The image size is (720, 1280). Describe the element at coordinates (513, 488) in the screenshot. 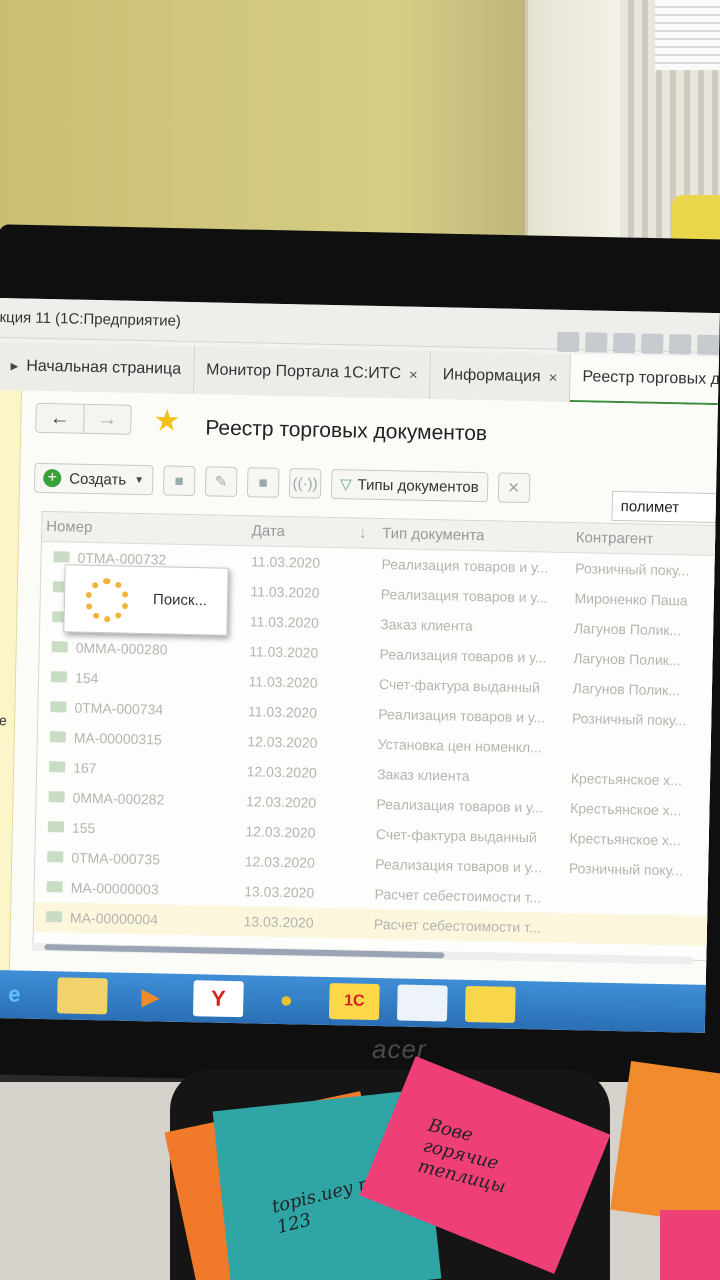

I see `clear-filter-button: ✕` at that location.